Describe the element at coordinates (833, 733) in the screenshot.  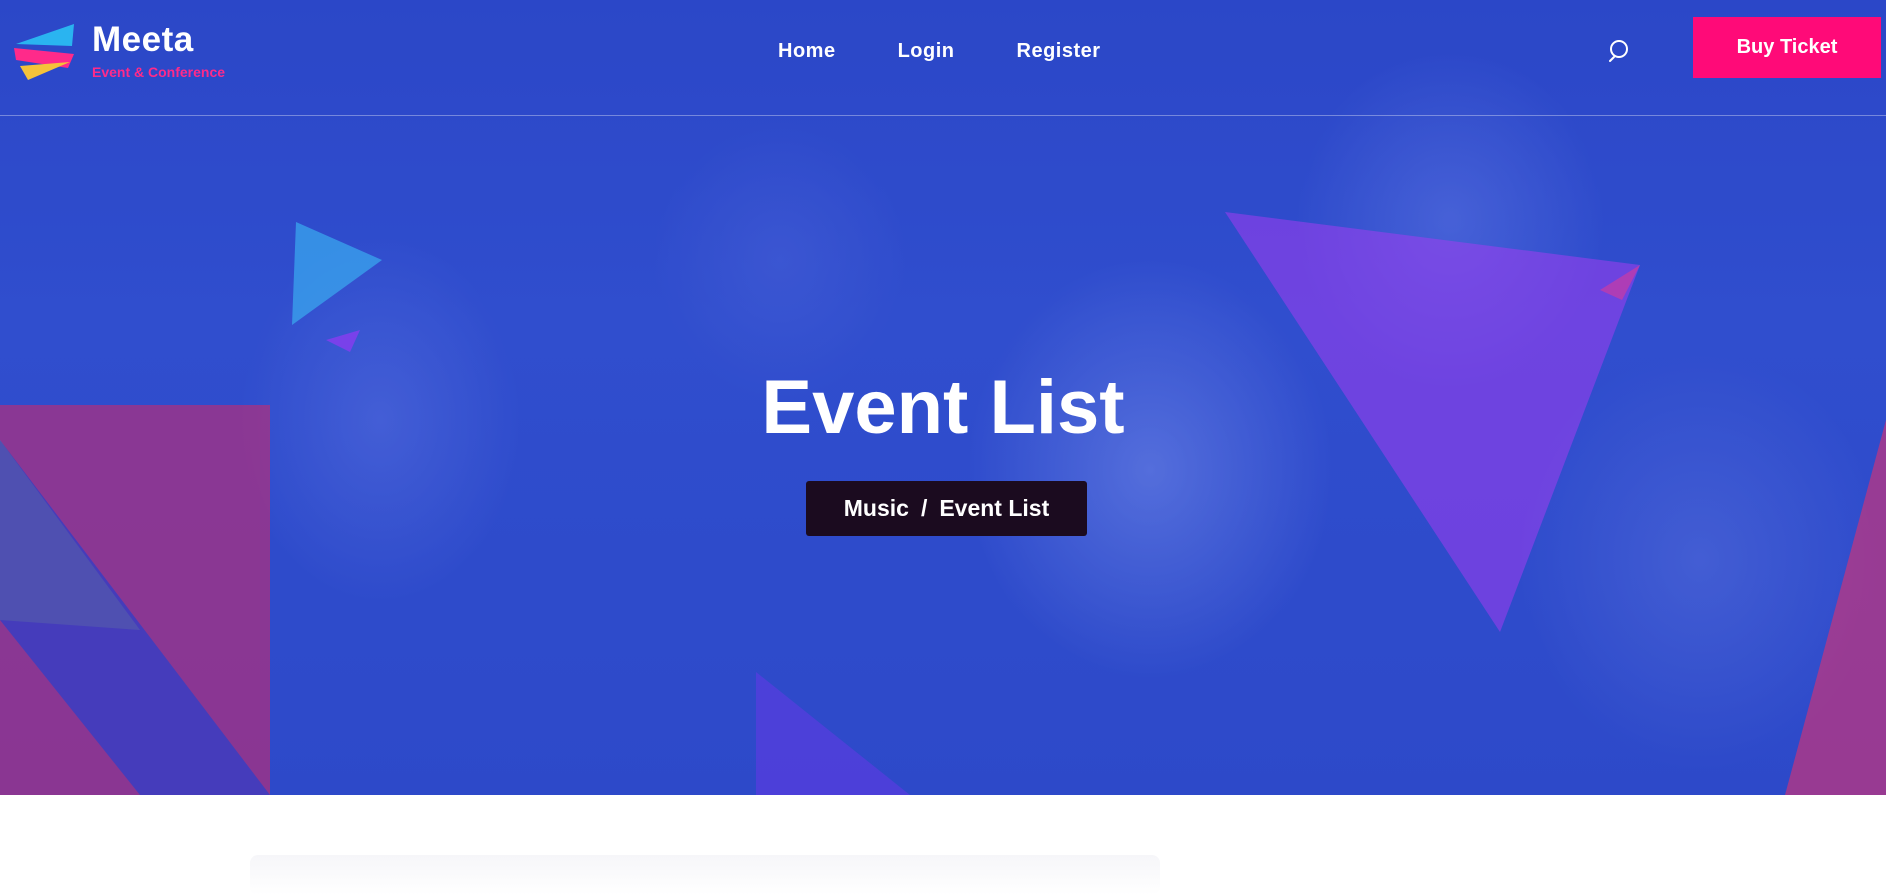
I see `bottom-purple-triangle-shape` at that location.